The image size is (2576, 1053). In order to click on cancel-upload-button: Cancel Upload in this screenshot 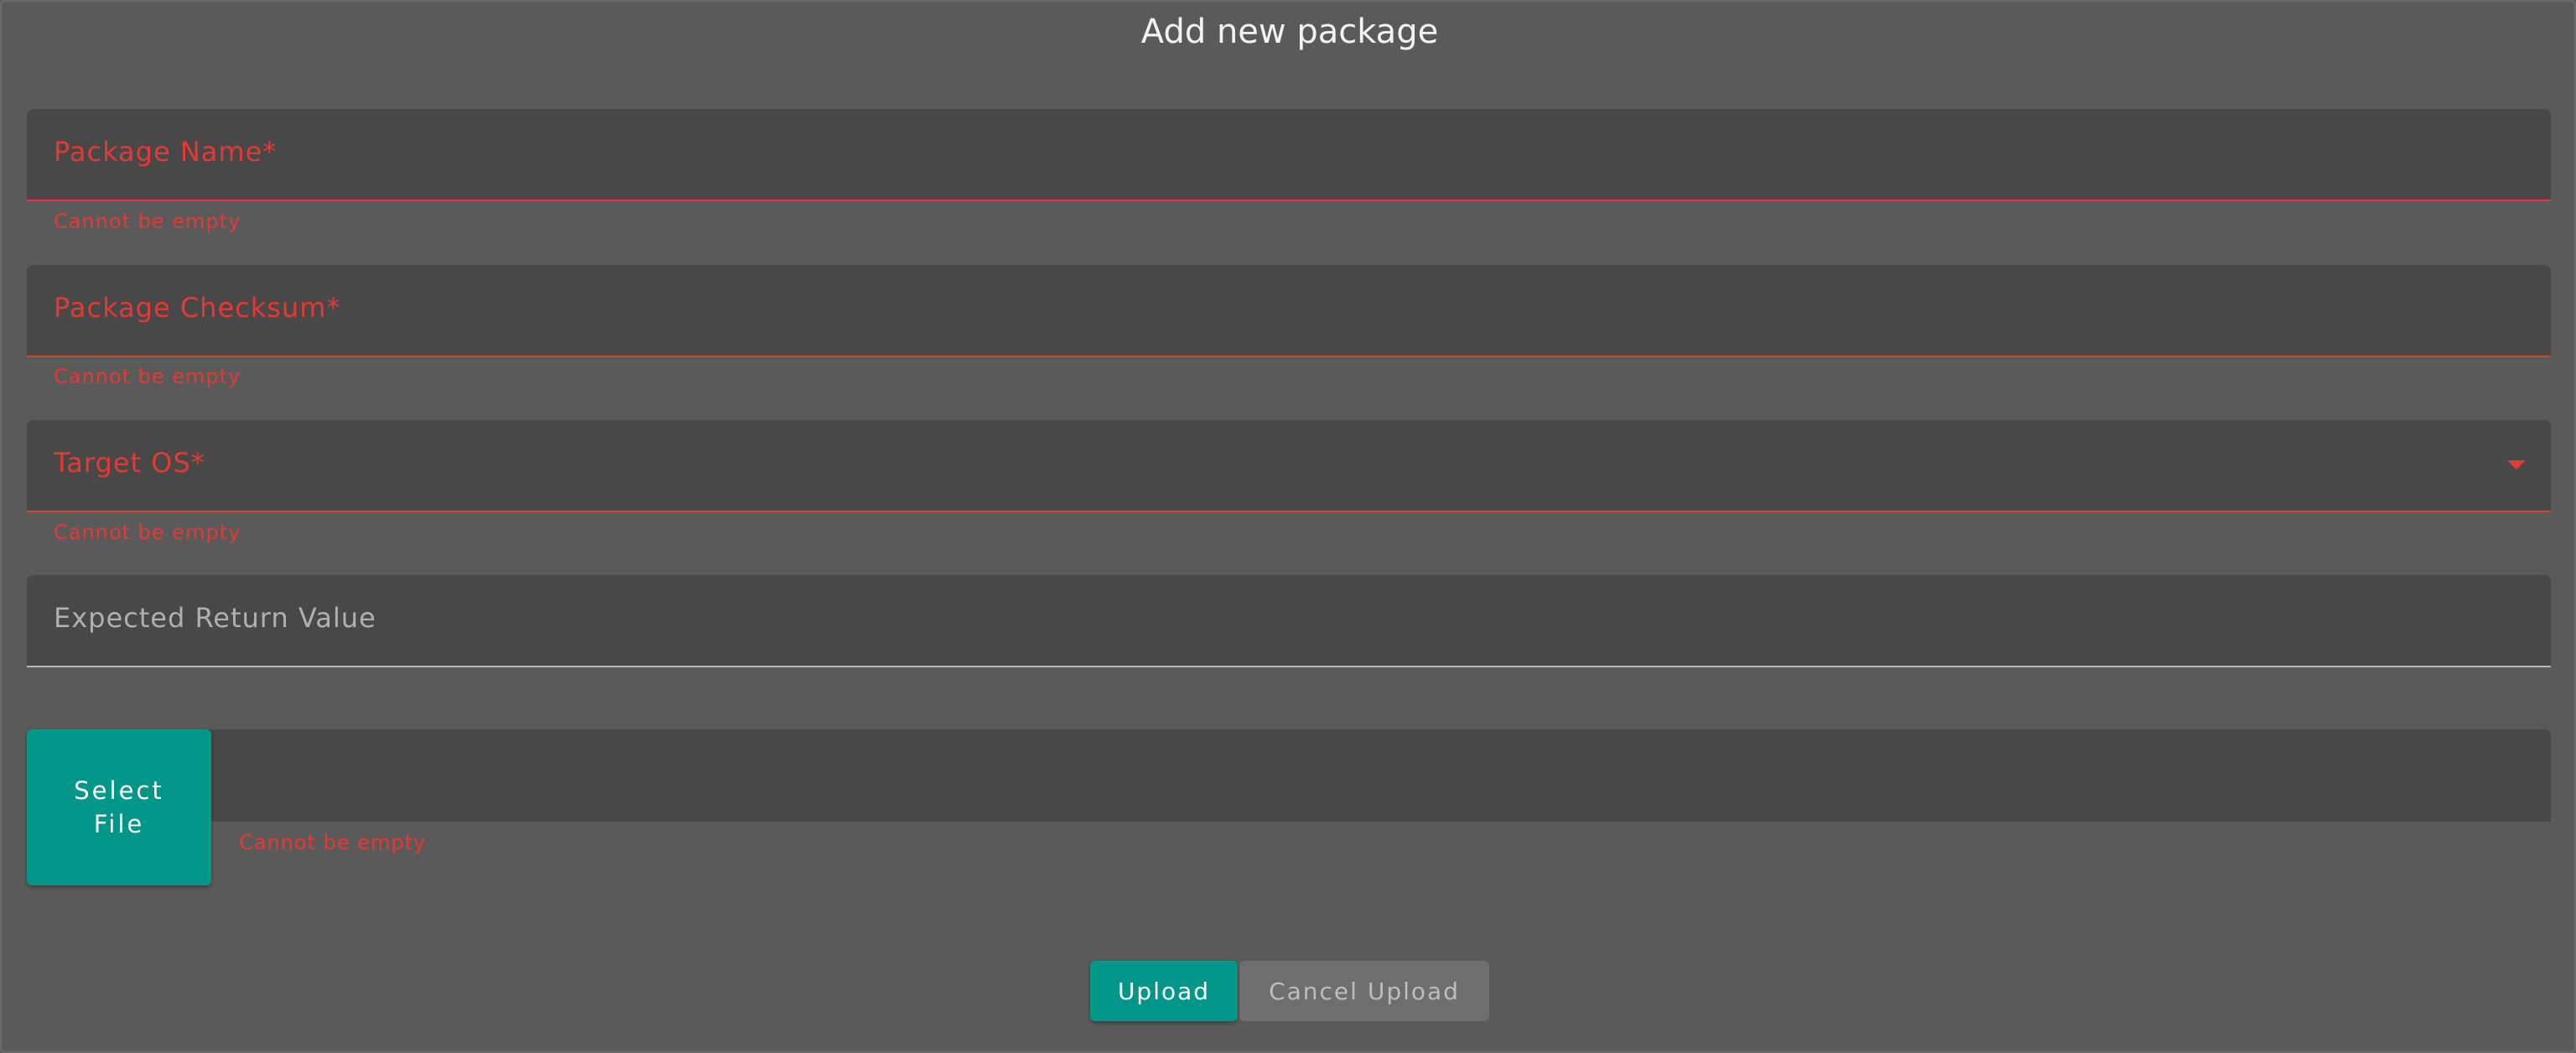, I will do `click(1364, 991)`.